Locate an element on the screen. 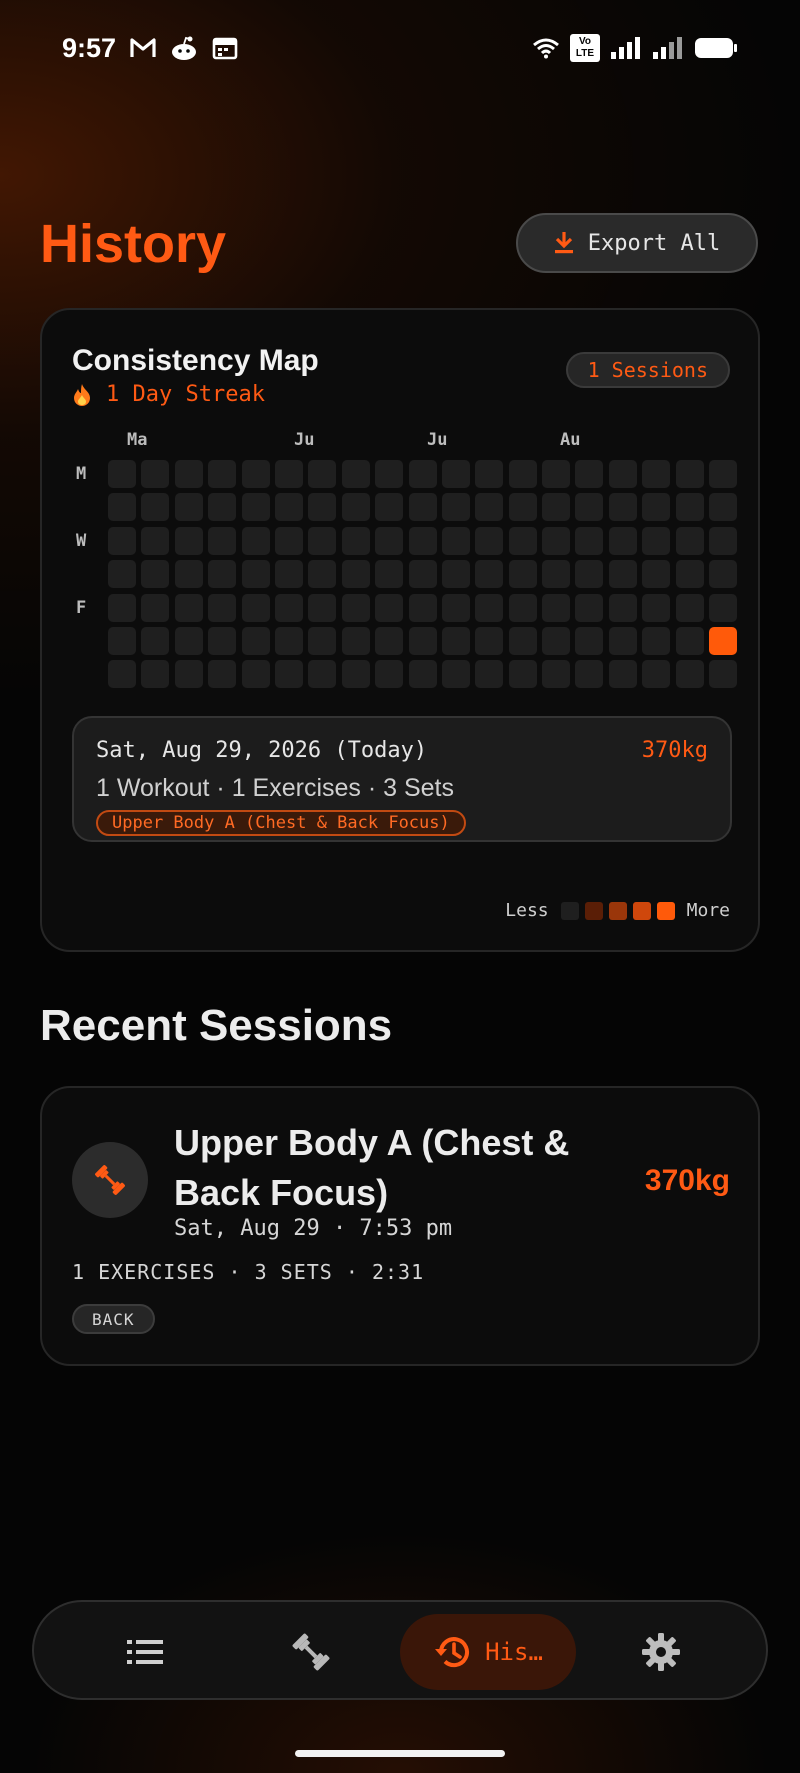 The height and width of the screenshot is (1773, 800). nav-item-workouts is located at coordinates (145, 1652).